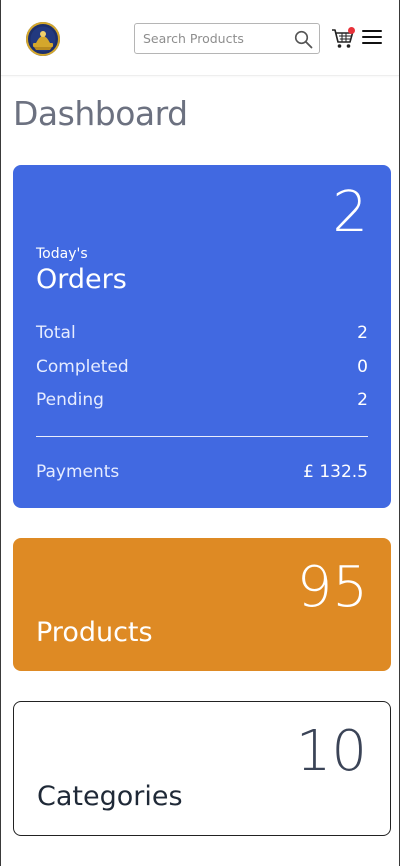 This screenshot has height=866, width=400. I want to click on stat-label: Pending, so click(70, 400).